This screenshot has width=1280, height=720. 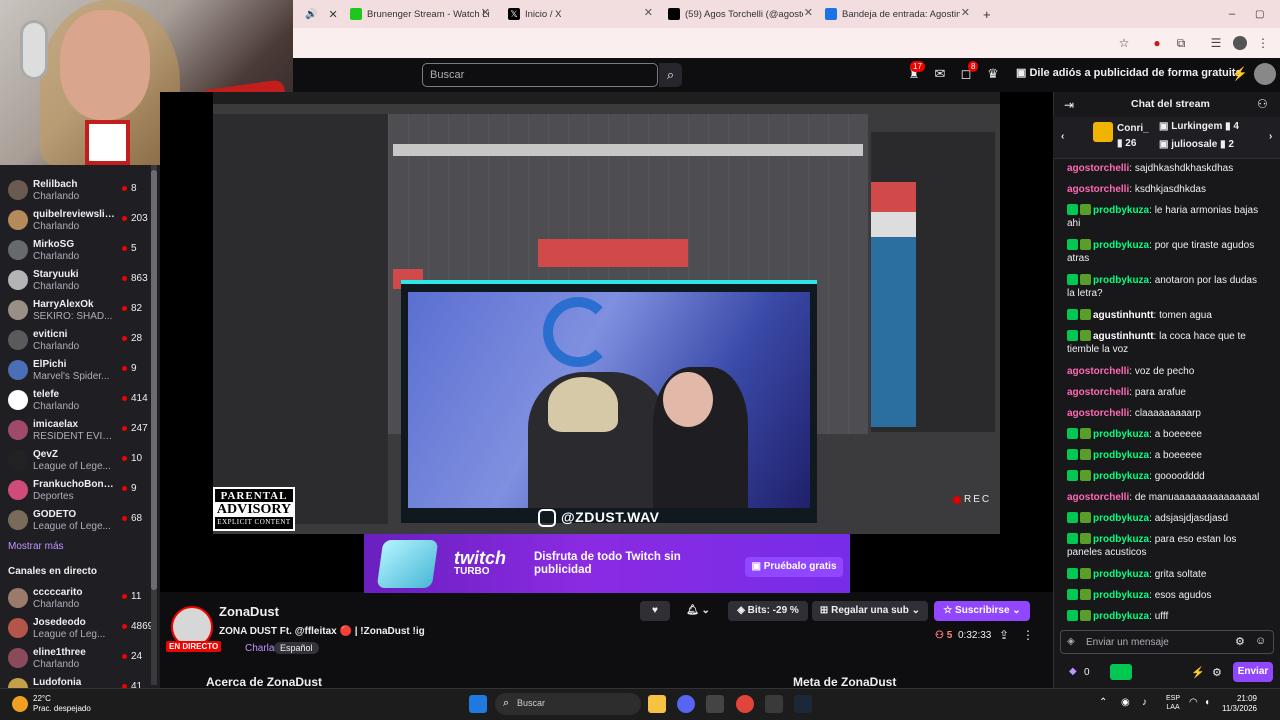 What do you see at coordinates (1157, 43) in the screenshot?
I see `extension-icon: ●` at bounding box center [1157, 43].